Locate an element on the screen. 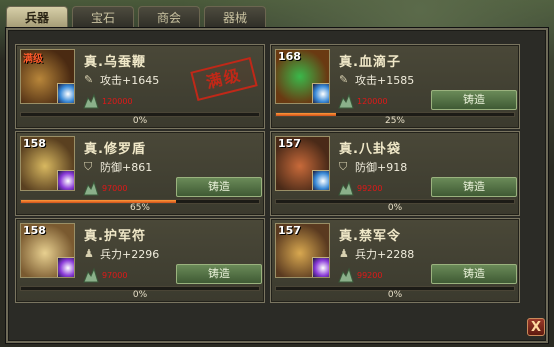 Image resolution: width=554 pixels, height=347 pixels. equipment-card: 157 真.八卦袋 ⛉ 防御+918 99200 铸造 0% is located at coordinates (395, 173).